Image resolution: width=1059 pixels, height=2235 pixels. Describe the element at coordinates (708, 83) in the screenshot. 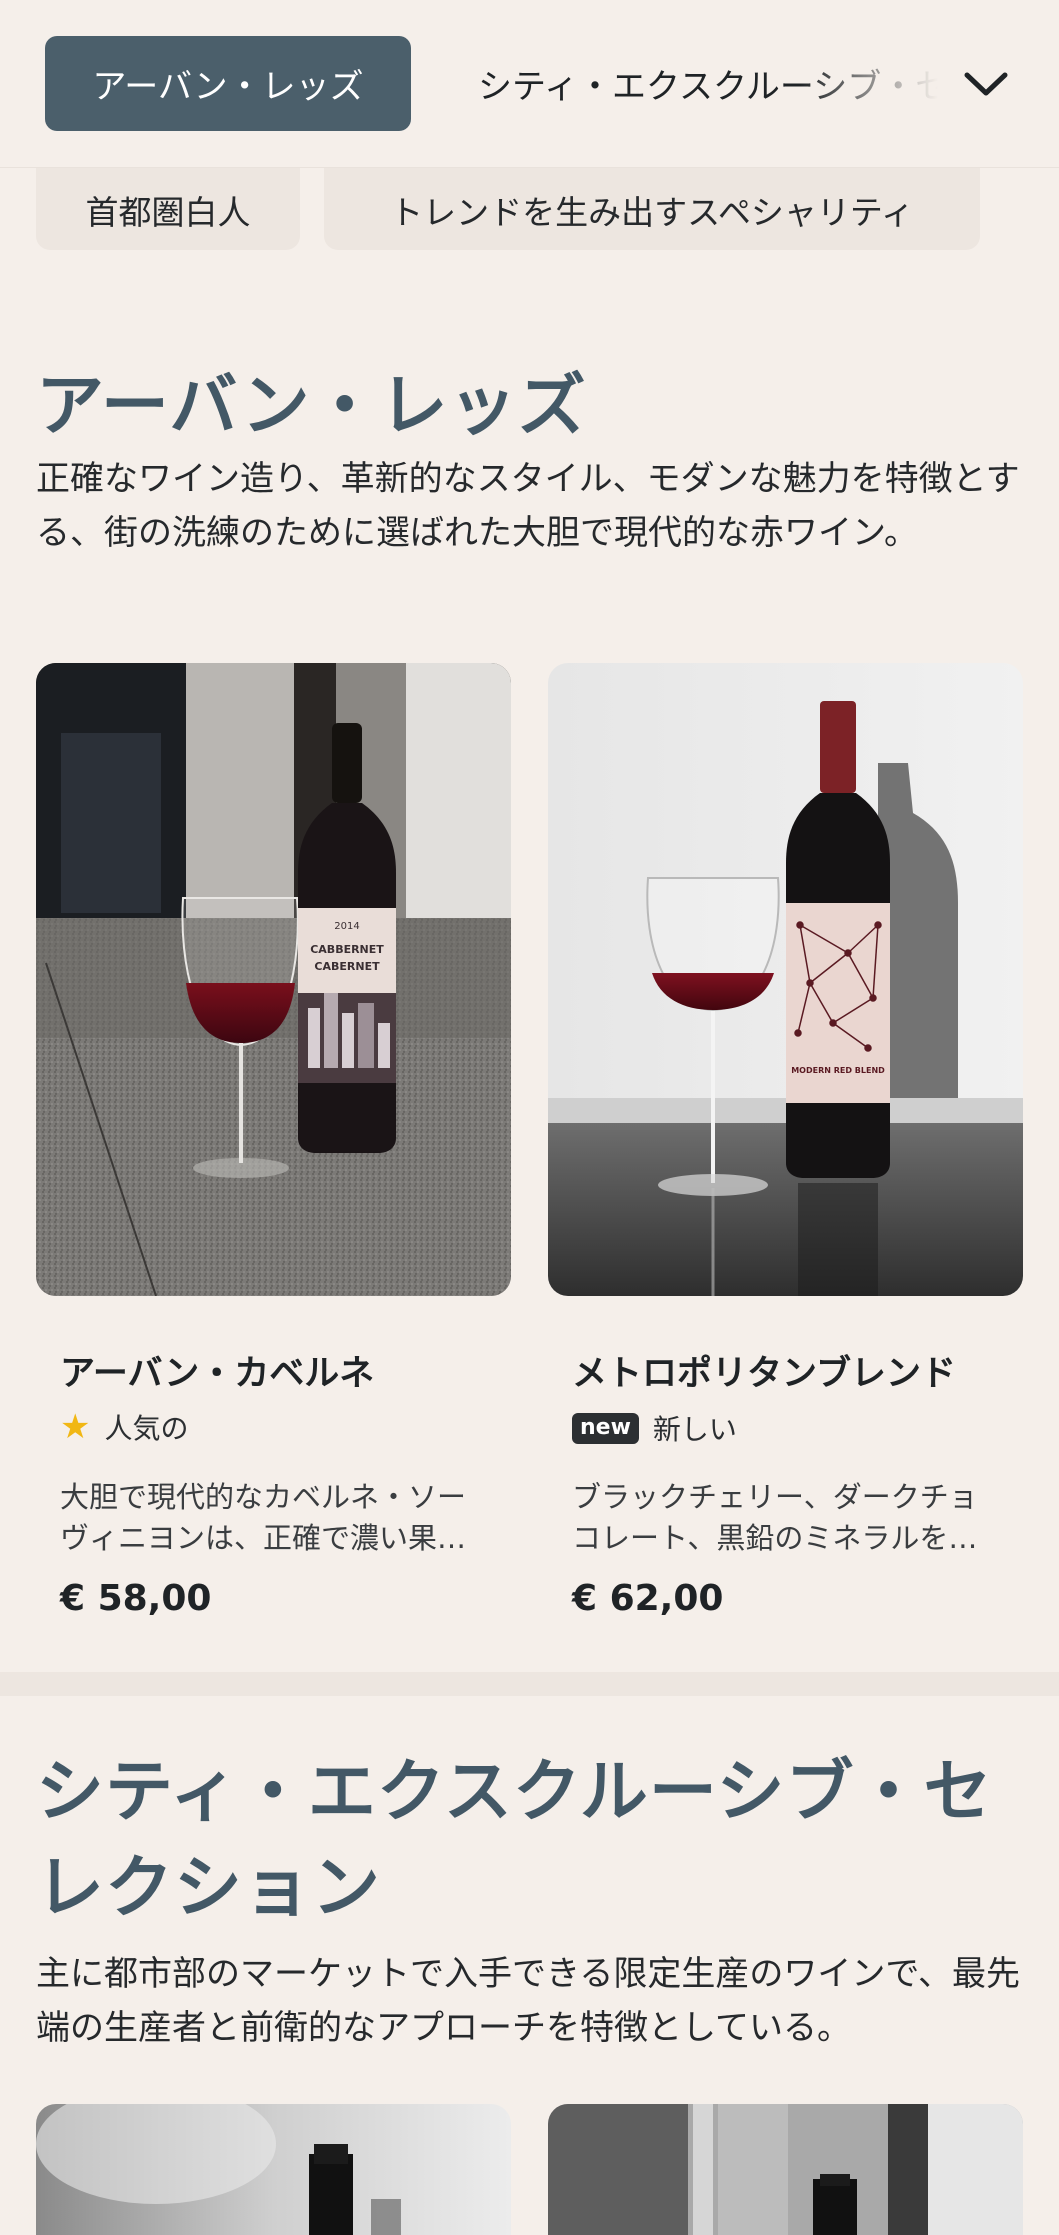

I see `tab-city-exclusive: シティ・エクスクルーシブ・セレクション` at that location.